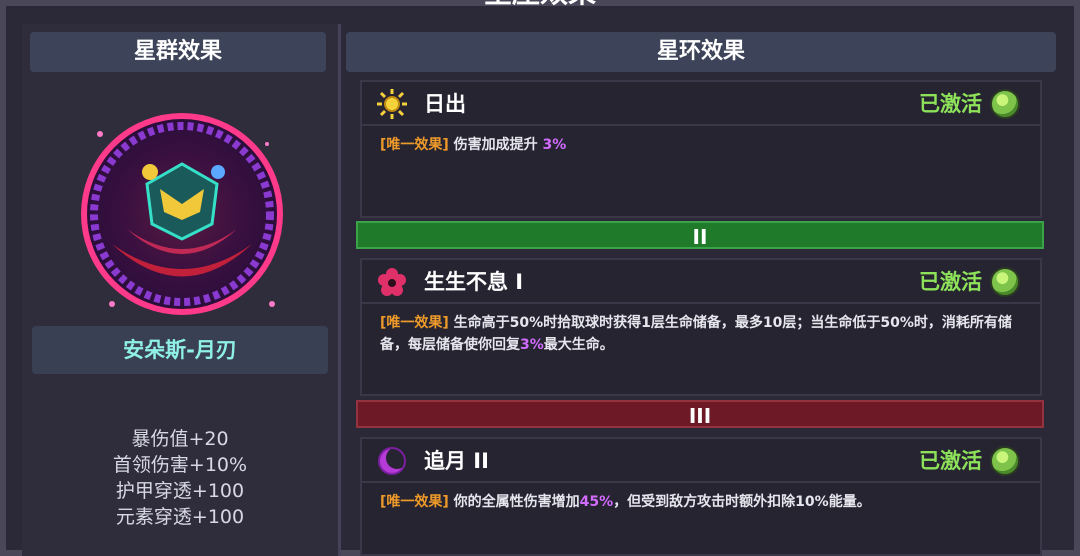 This screenshot has height=556, width=1080. What do you see at coordinates (700, 414) in the screenshot?
I see `tier-divider-iii: III` at bounding box center [700, 414].